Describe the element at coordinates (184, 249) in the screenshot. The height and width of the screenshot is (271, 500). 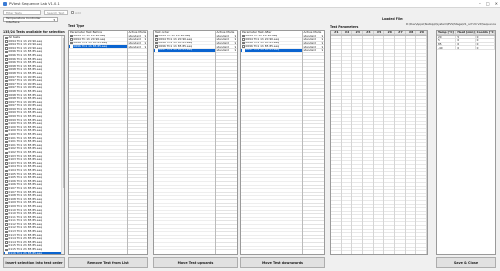
I see `test_order-row` at that location.